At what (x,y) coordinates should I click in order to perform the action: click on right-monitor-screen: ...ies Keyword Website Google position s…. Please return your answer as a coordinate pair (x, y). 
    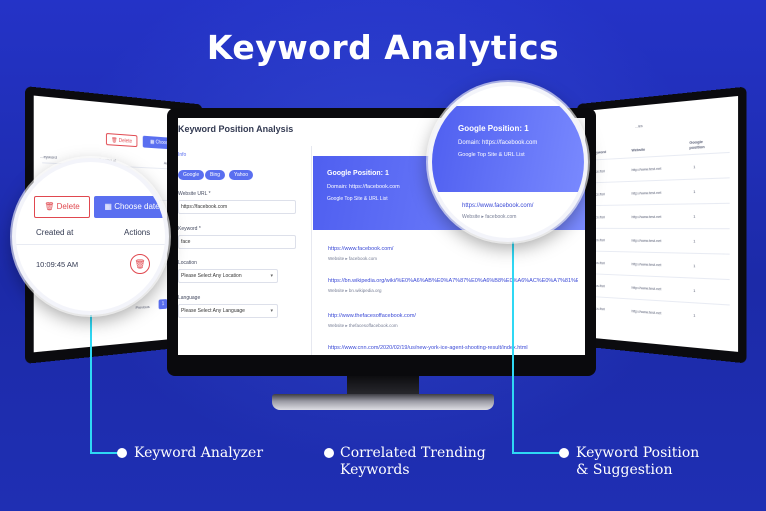
    Looking at the image, I should click on (661, 223).